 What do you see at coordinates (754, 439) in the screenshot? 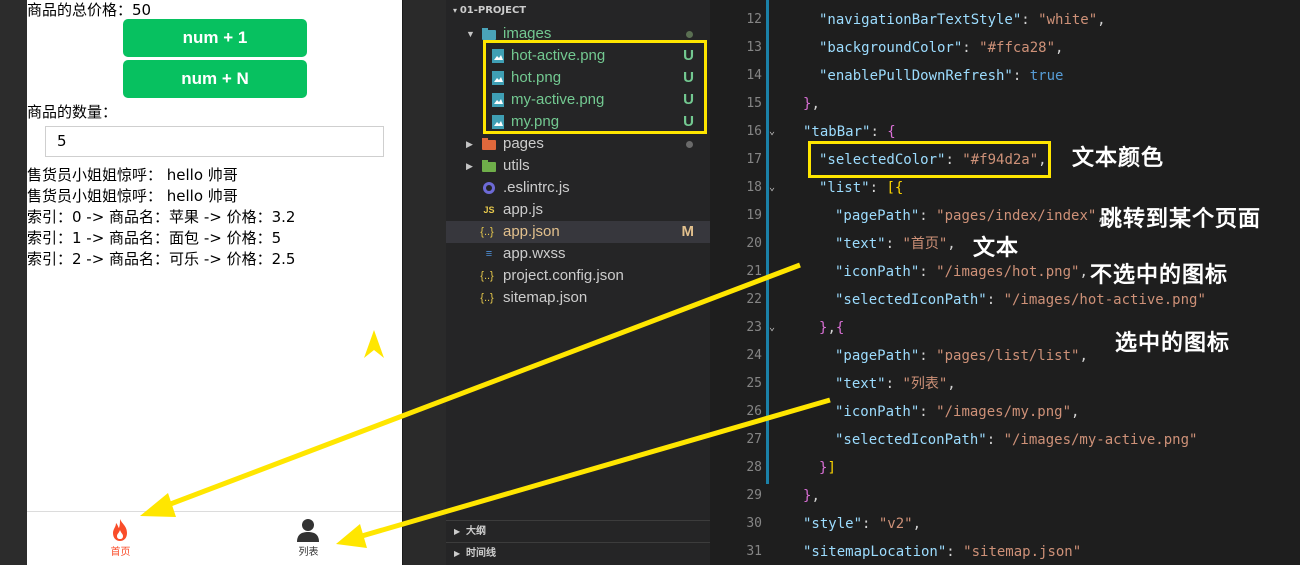
I see `line-number: 27` at bounding box center [754, 439].